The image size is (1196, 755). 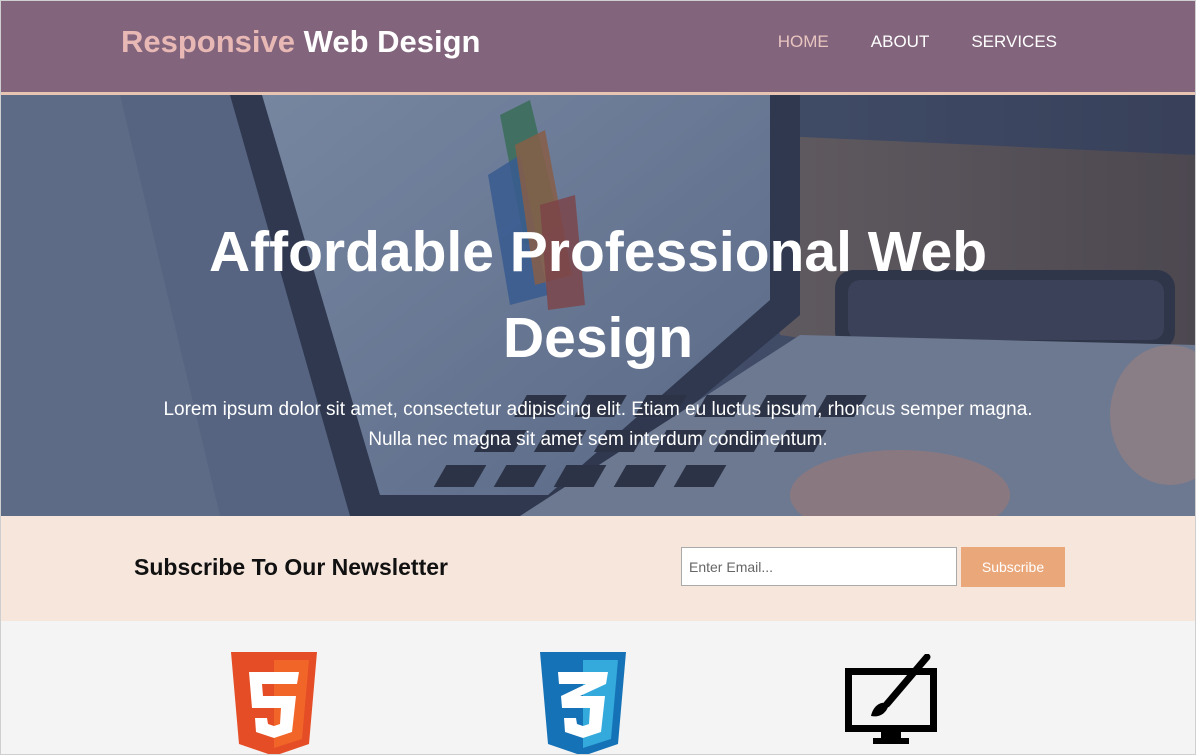 I want to click on css3-icon, so click(x=583, y=703).